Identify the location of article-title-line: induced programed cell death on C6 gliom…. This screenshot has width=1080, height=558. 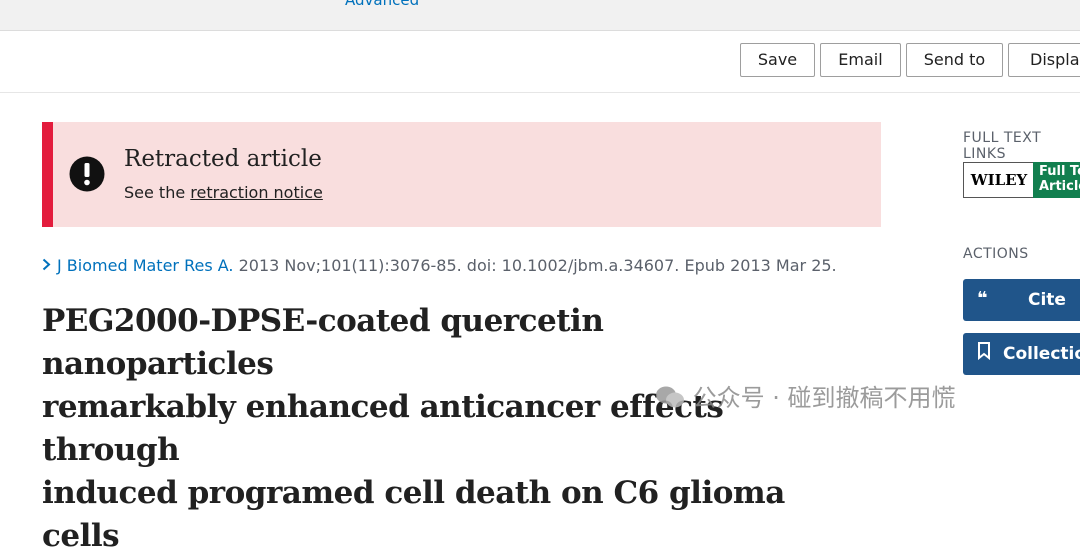
(413, 514).